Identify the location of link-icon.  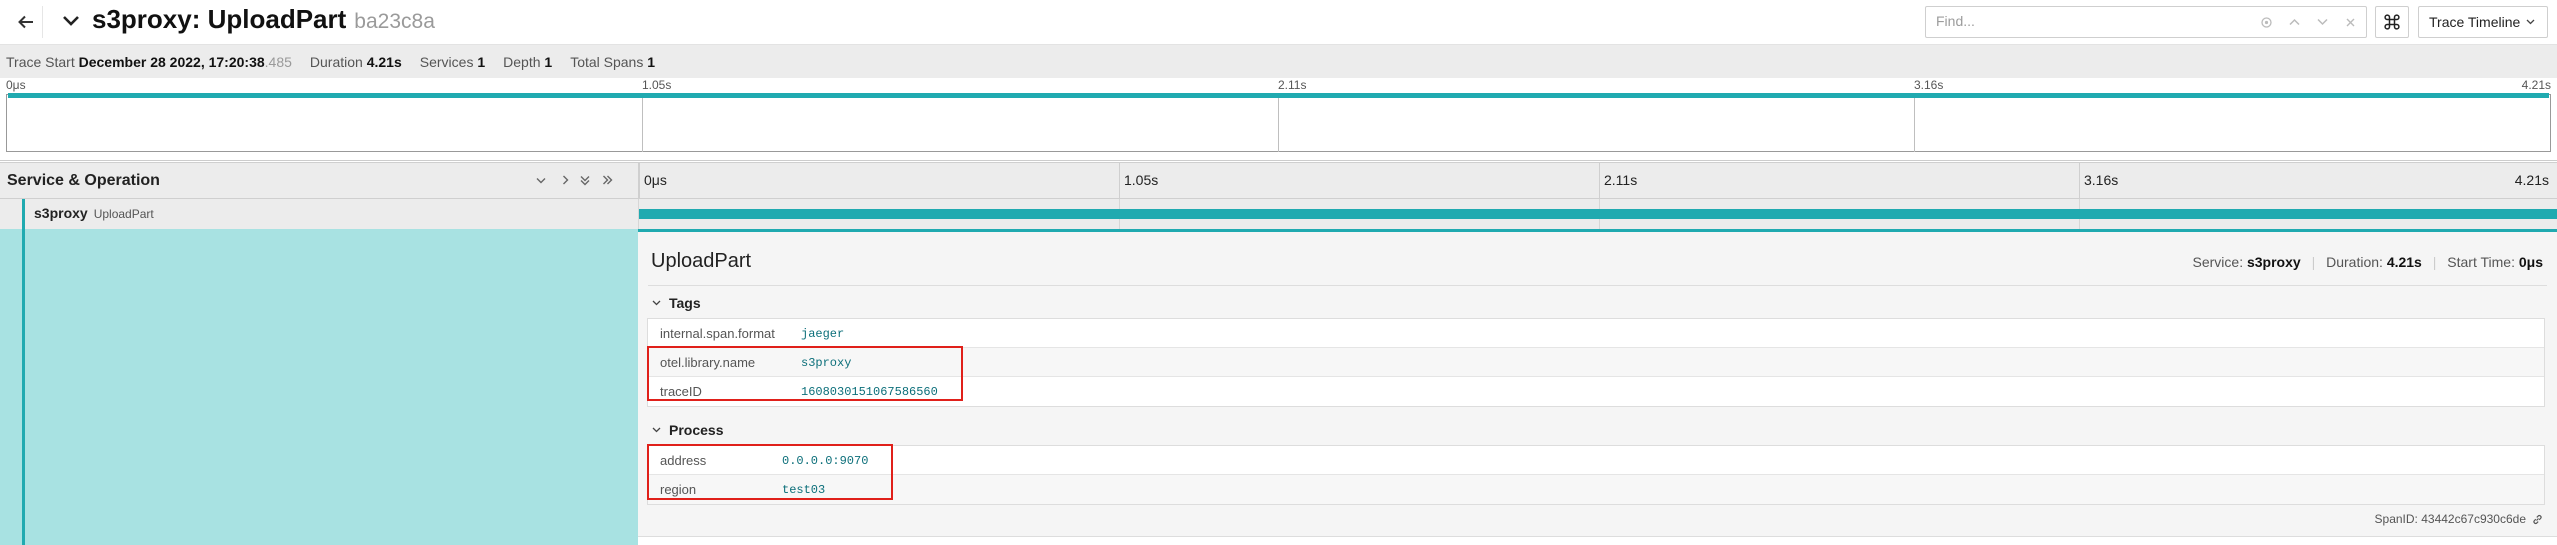
(2537, 519).